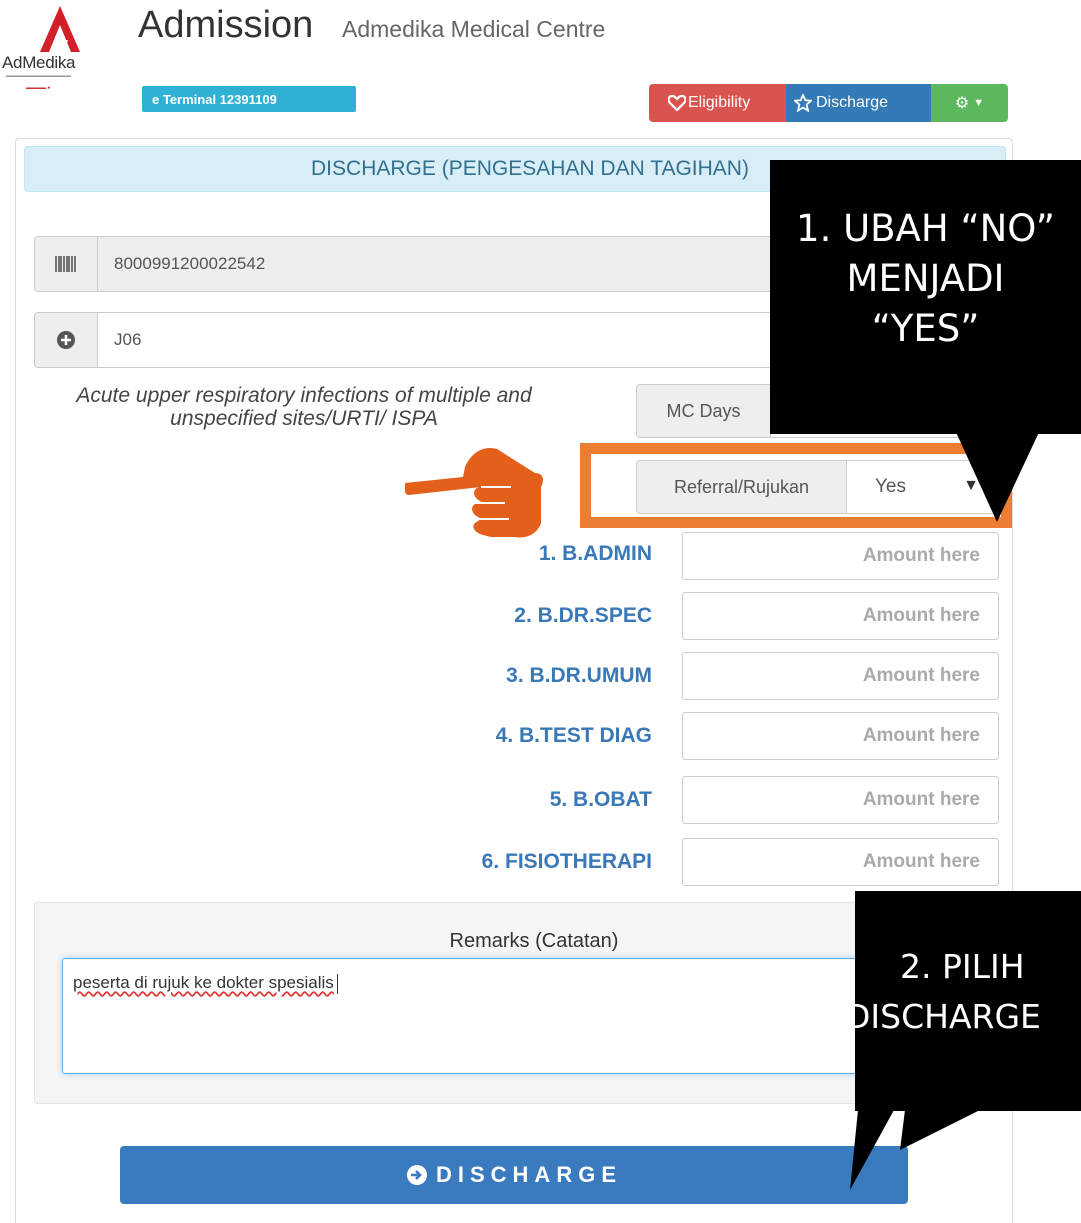  I want to click on settings-dropdown-button: ⚙ ▼, so click(969, 103).